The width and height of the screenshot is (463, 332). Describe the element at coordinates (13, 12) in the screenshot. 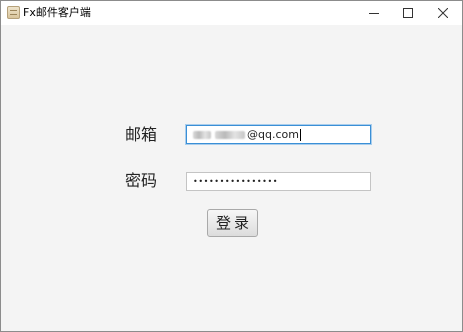

I see `mail-app-icon` at that location.